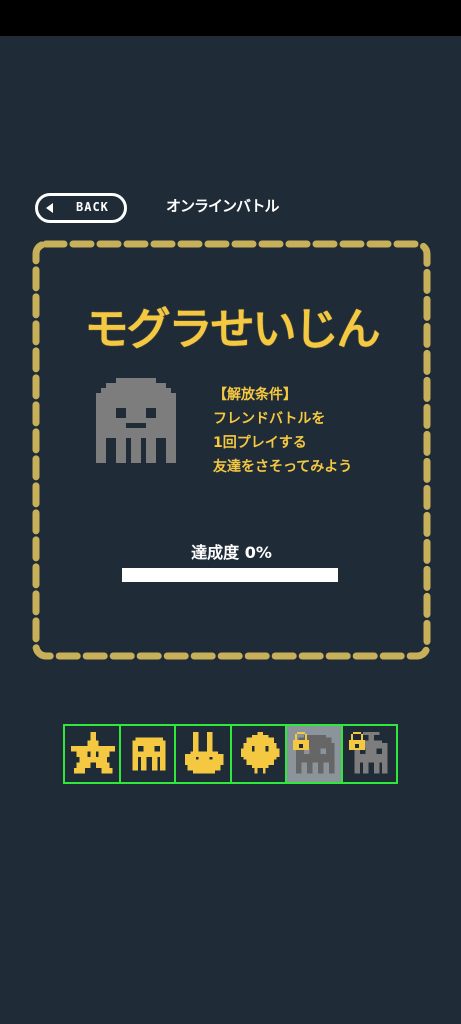  I want to click on character-tile-chick, so click(258, 754).